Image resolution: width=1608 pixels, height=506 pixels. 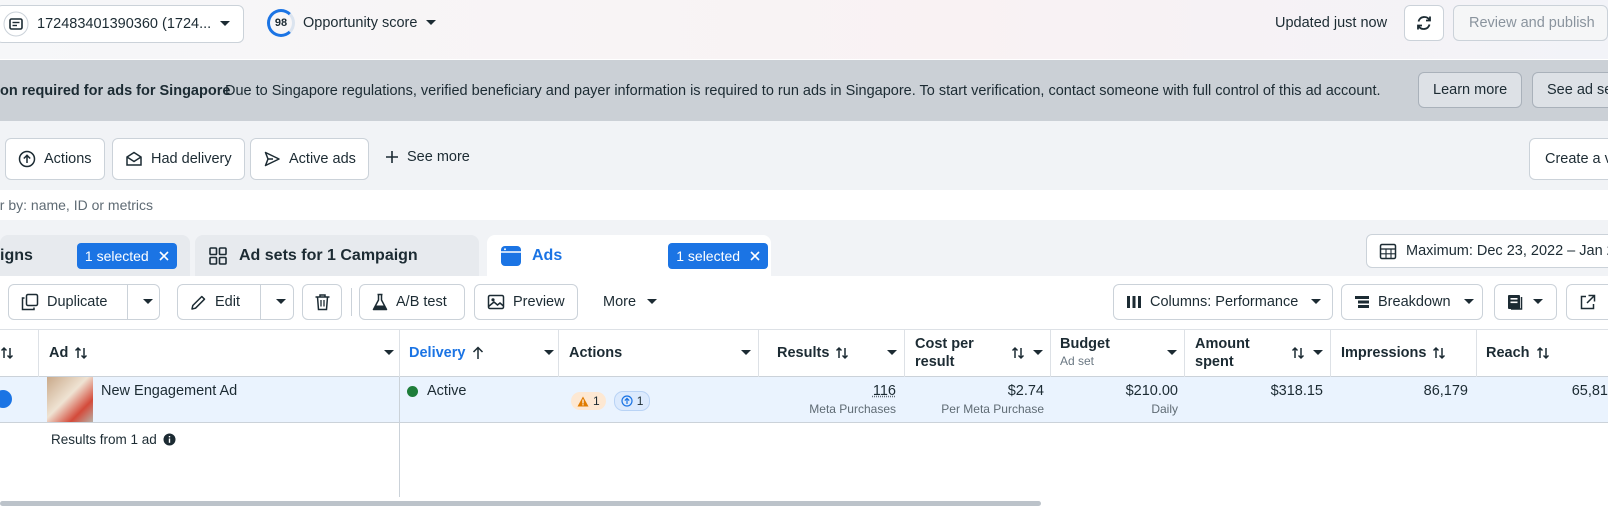 I want to click on banner-title: on required for ads for Singapore, so click(x=115, y=91).